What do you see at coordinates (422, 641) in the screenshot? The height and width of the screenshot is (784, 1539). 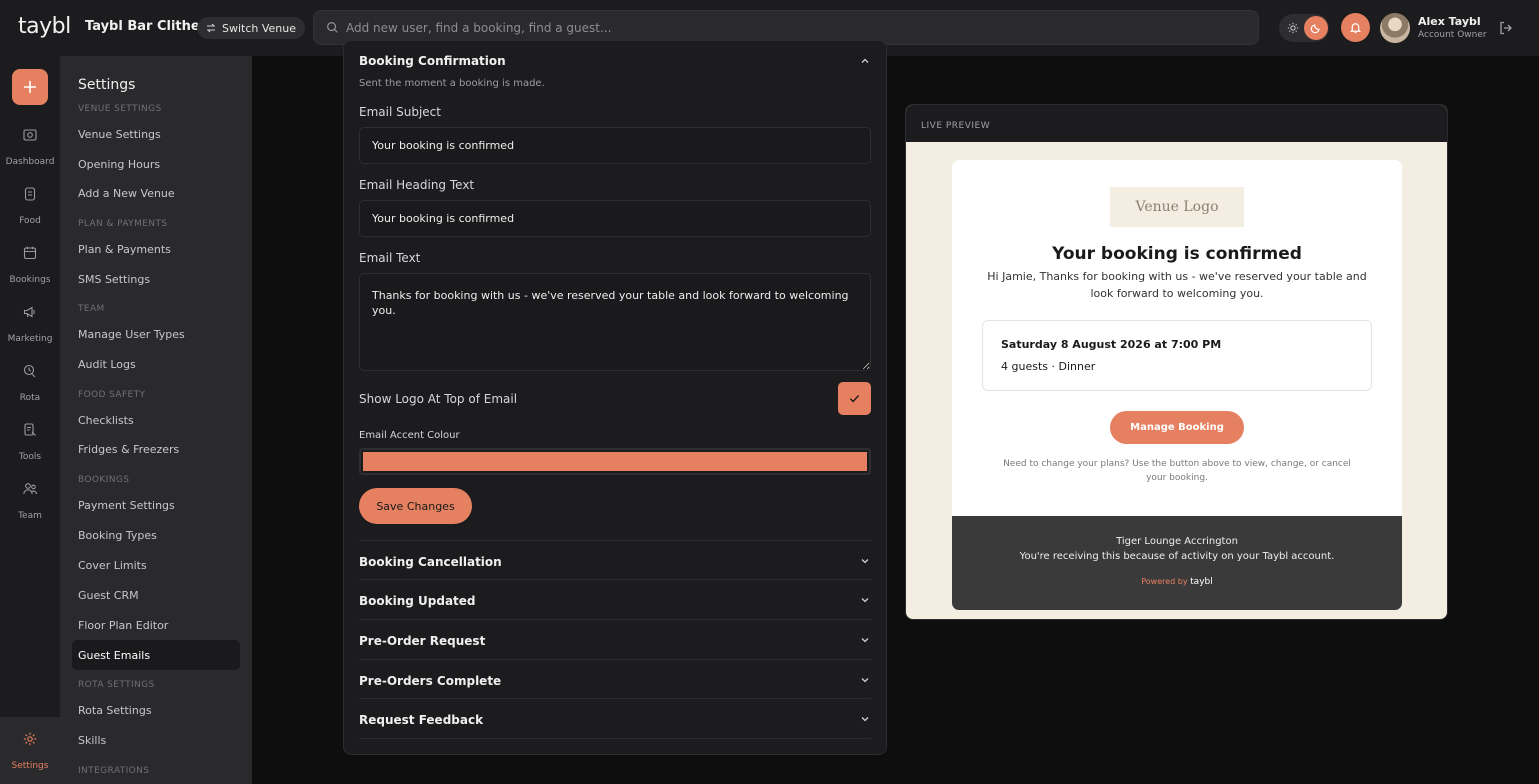 I see `section-pre-order-request: Pre-Order Request` at bounding box center [422, 641].